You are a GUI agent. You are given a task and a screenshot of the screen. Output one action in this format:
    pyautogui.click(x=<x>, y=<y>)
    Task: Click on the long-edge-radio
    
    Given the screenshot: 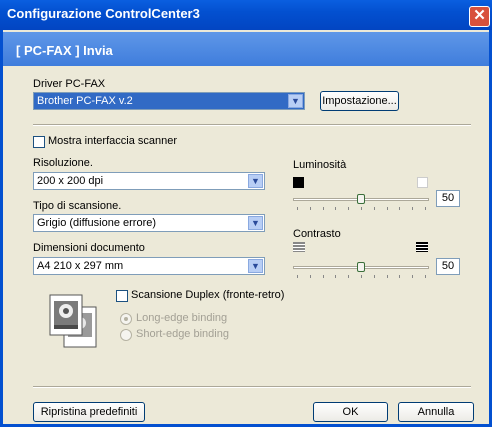 What is the action you would take?
    pyautogui.click(x=126, y=319)
    